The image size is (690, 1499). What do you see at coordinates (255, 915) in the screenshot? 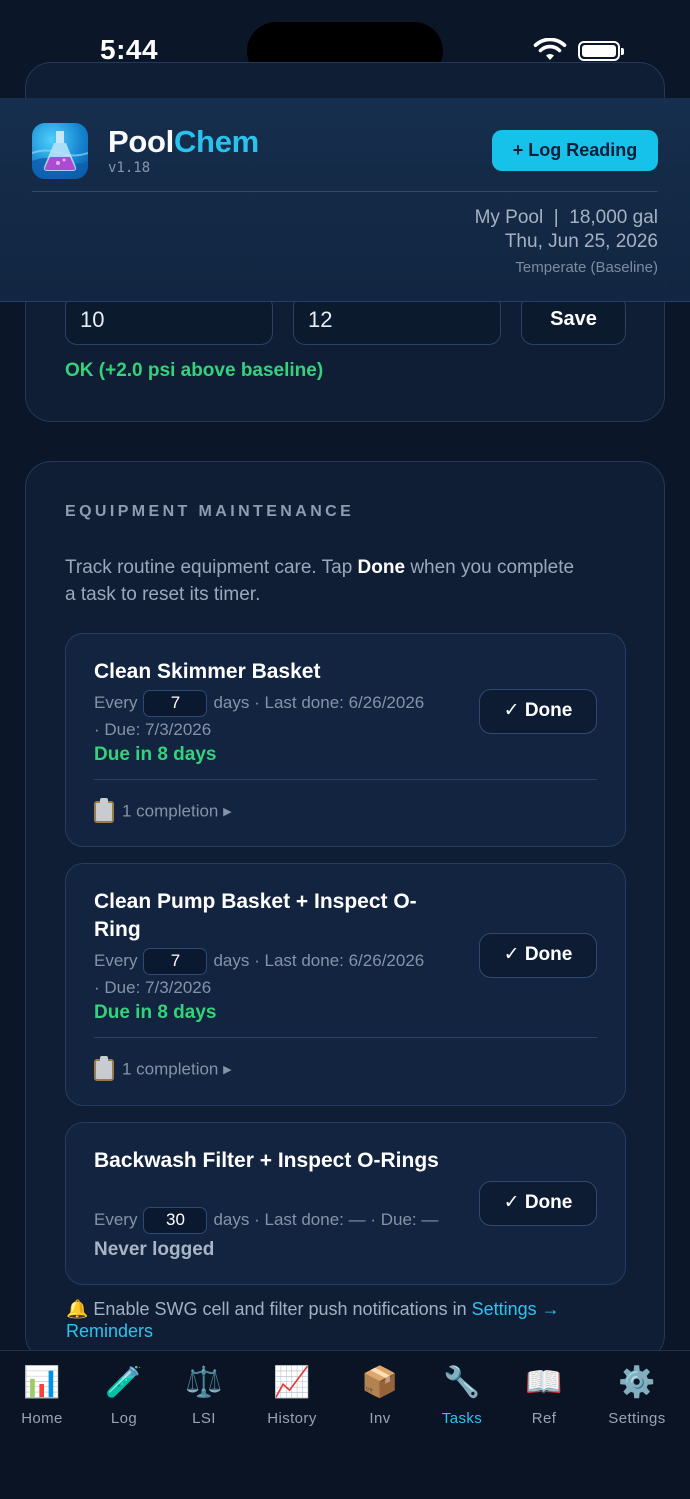
I see `task-name: Clean Pump Basket + Inspect O-Ring` at bounding box center [255, 915].